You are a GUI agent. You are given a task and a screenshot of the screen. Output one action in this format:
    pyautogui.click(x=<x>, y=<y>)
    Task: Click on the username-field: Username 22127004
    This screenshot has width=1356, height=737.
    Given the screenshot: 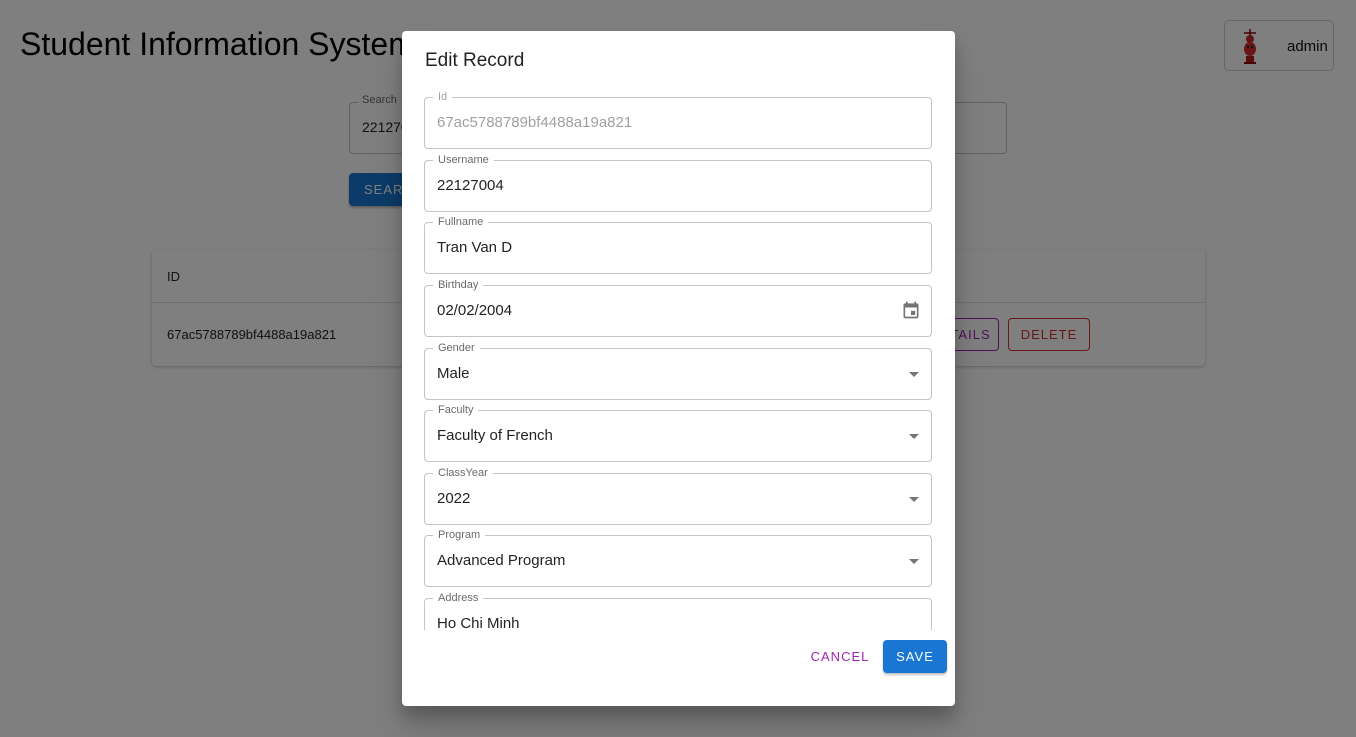 What is the action you would take?
    pyautogui.click(x=678, y=182)
    